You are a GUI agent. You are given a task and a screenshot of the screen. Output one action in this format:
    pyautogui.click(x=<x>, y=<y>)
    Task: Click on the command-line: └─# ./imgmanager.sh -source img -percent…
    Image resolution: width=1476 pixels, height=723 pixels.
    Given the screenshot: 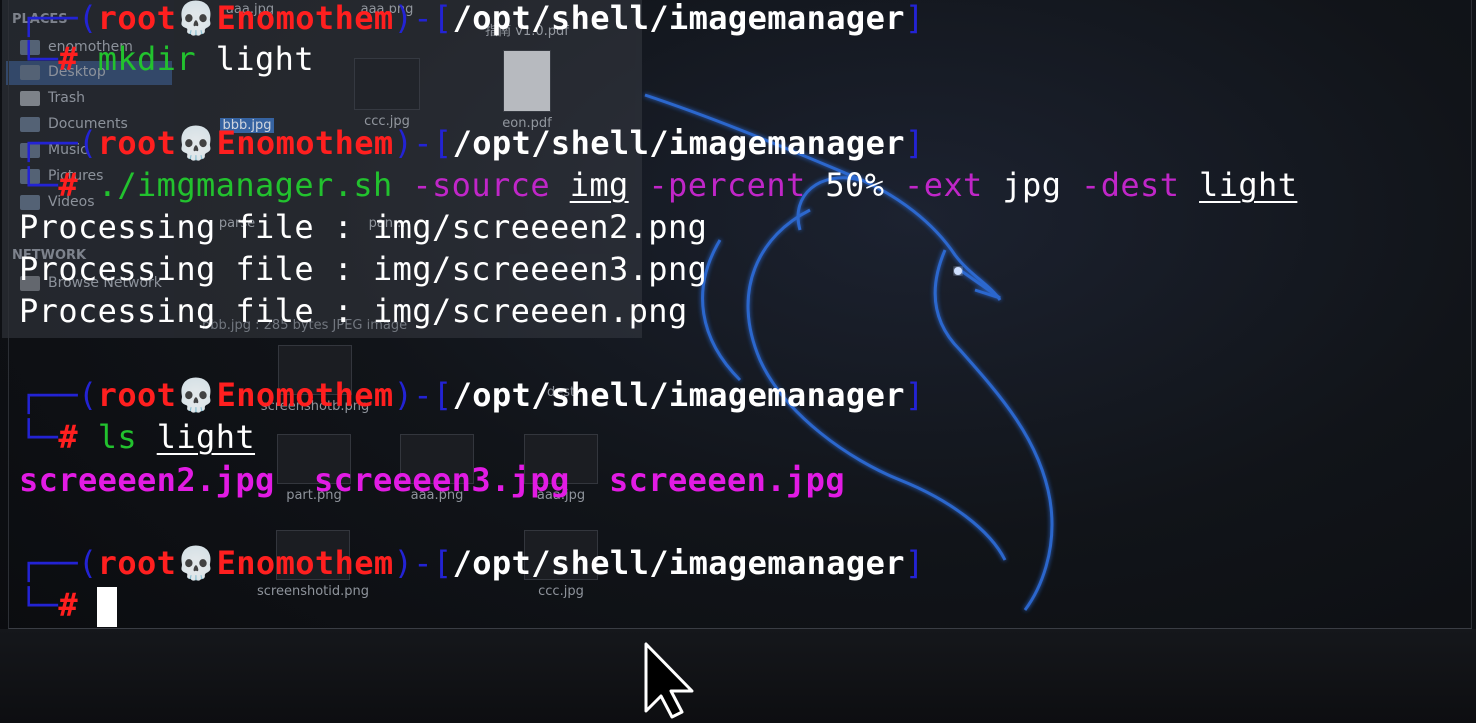 What is the action you would take?
    pyautogui.click(x=658, y=185)
    